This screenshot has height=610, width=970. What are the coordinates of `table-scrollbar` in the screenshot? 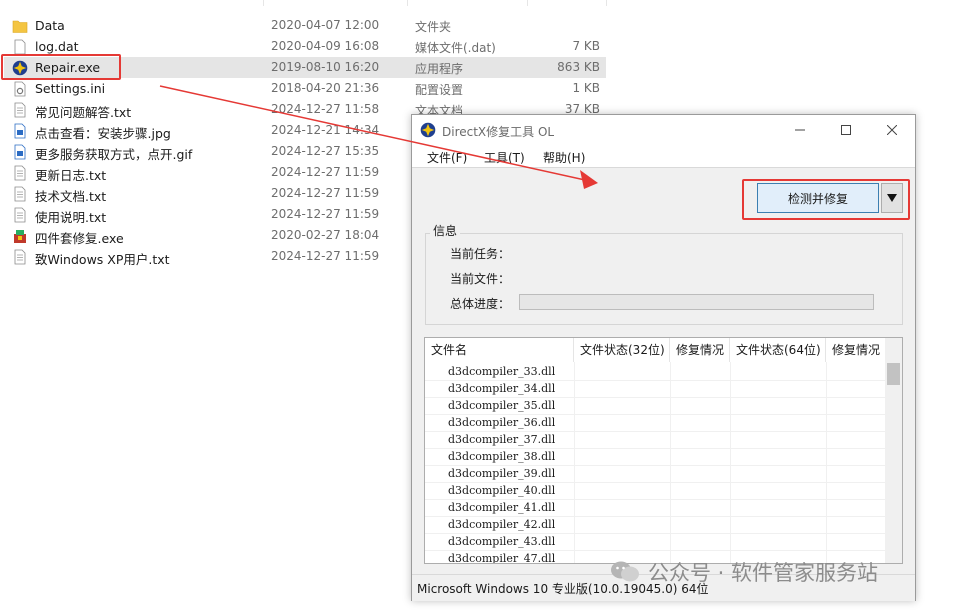 It's located at (893, 450).